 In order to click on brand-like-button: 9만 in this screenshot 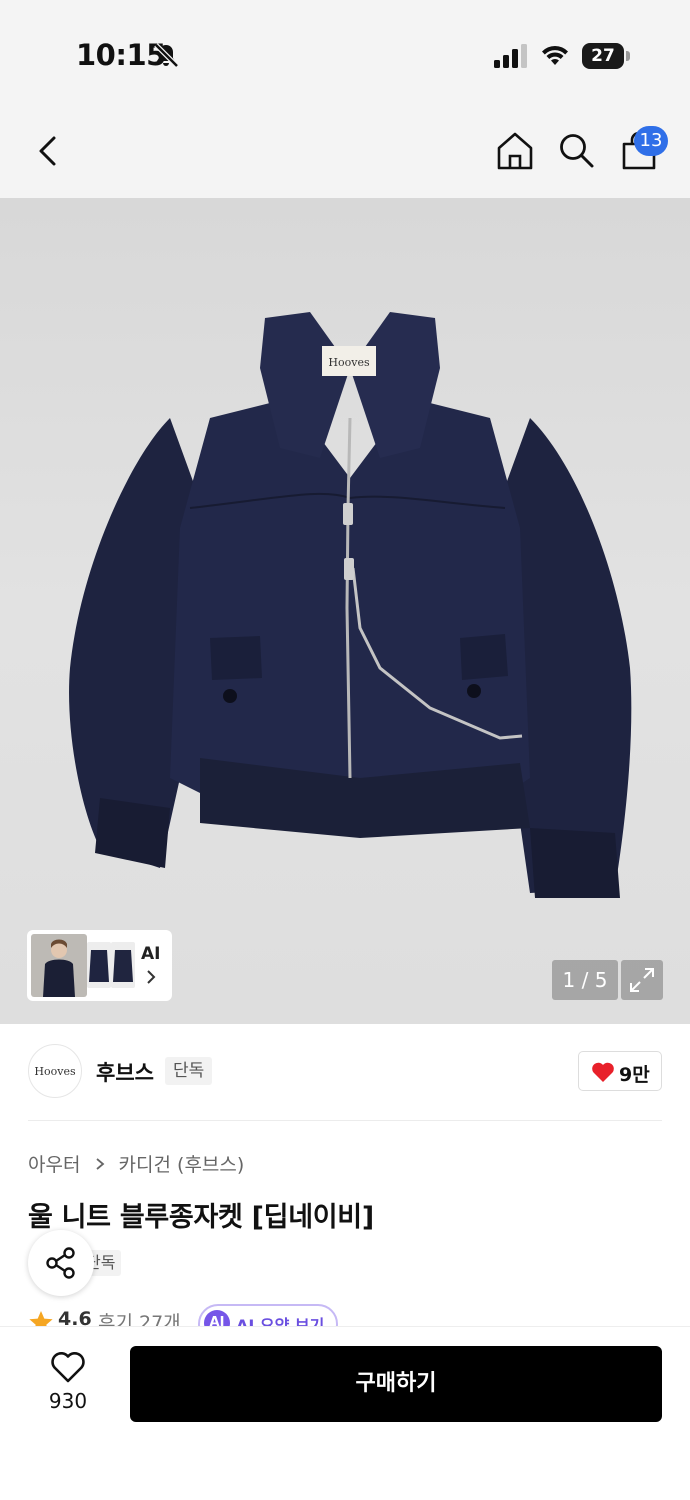, I will do `click(620, 1071)`.